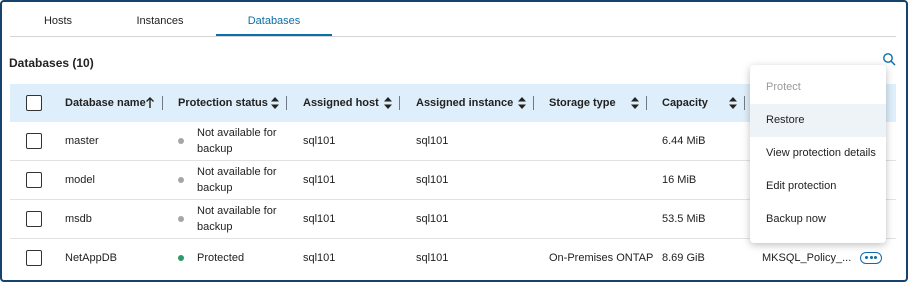 The width and height of the screenshot is (908, 282). Describe the element at coordinates (684, 219) in the screenshot. I see `capacity: 53.5 MiB` at that location.